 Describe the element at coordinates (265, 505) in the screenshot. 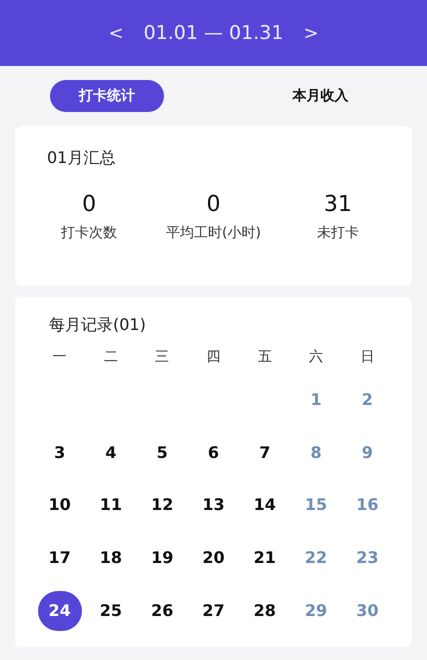

I see `calendar-day: 14` at that location.